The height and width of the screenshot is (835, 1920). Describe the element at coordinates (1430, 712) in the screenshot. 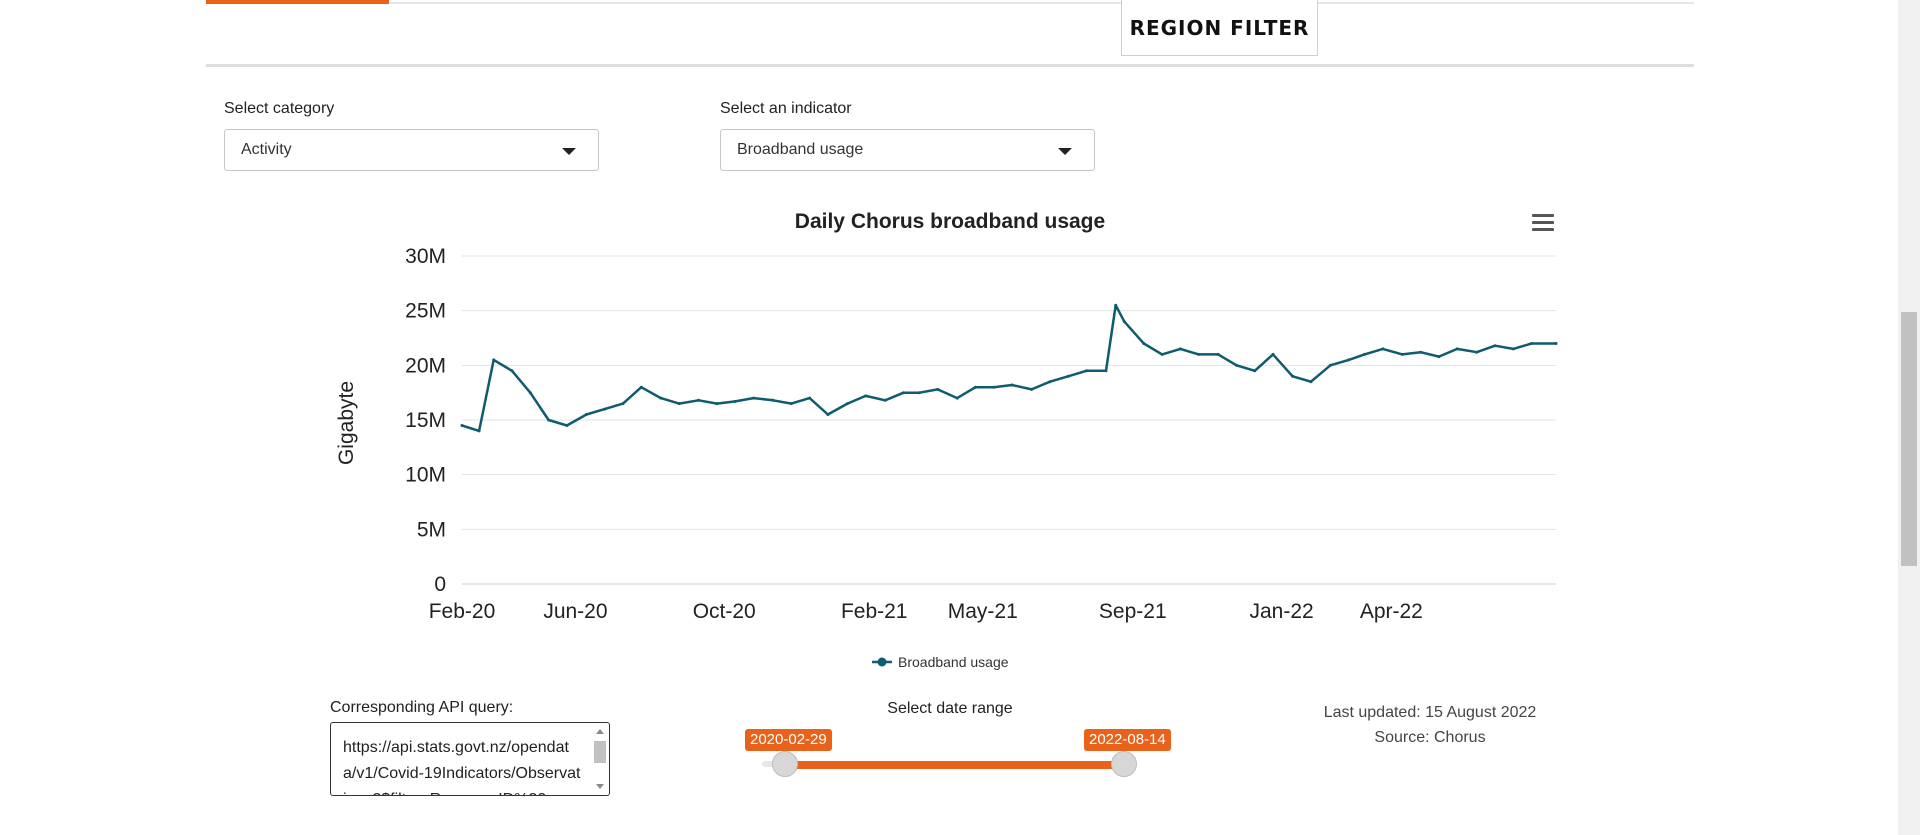

I see `last-updated-text: Last updated: 15 August 2022` at that location.